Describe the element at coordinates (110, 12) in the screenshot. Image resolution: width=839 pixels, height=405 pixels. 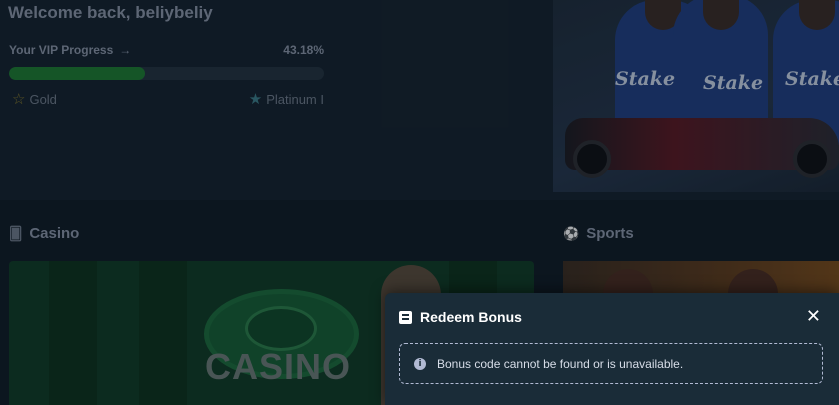
I see `welcome-heading: Welcome back, beliybeliy` at that location.